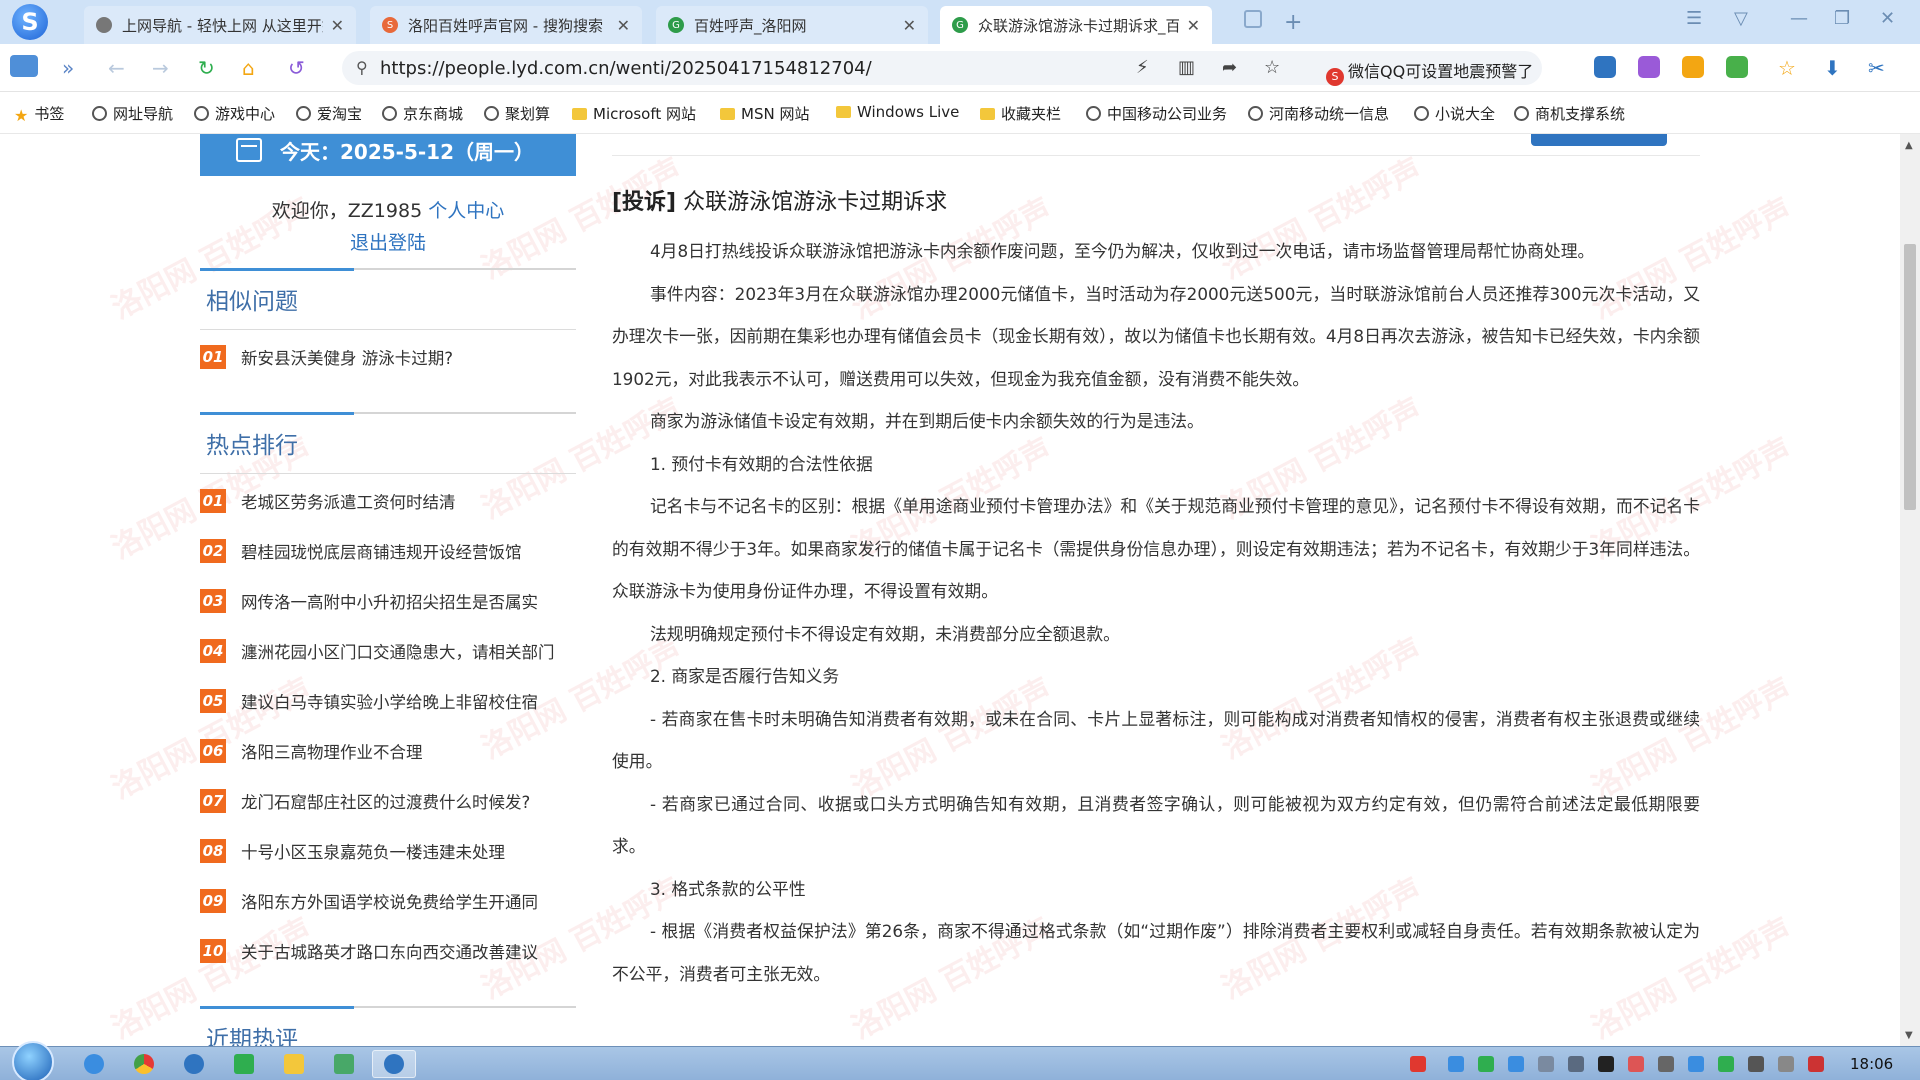  Describe the element at coordinates (764, 113) in the screenshot. I see `bookmark-folder: MSN 网站` at that location.